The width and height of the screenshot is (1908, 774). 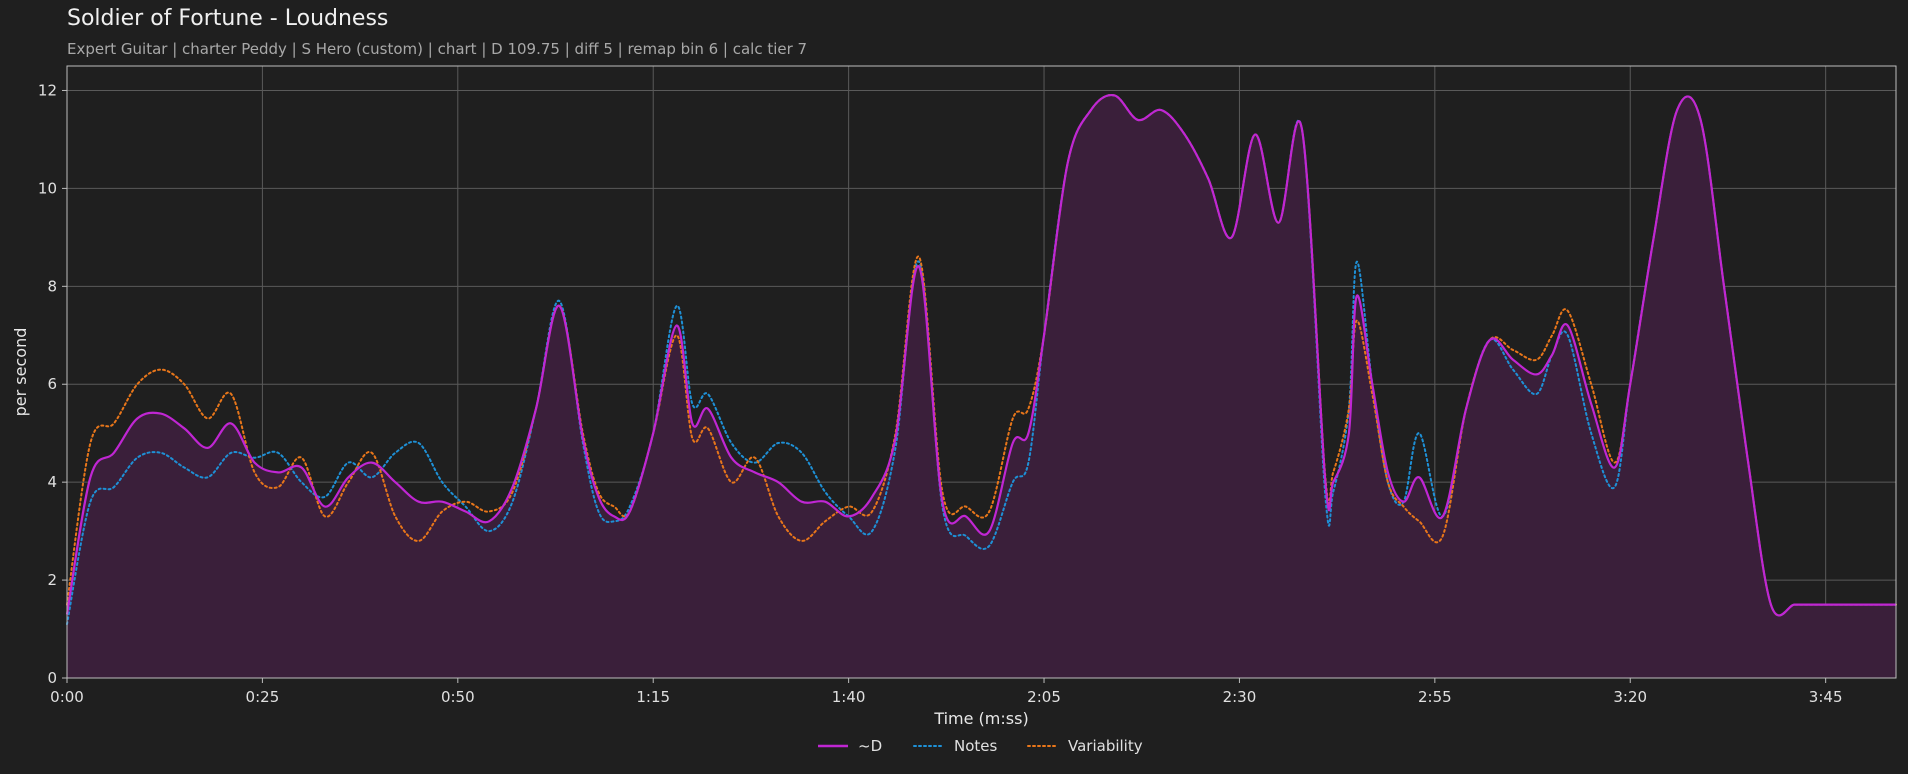 What do you see at coordinates (52, 482) in the screenshot?
I see `y-tick-label: 4` at bounding box center [52, 482].